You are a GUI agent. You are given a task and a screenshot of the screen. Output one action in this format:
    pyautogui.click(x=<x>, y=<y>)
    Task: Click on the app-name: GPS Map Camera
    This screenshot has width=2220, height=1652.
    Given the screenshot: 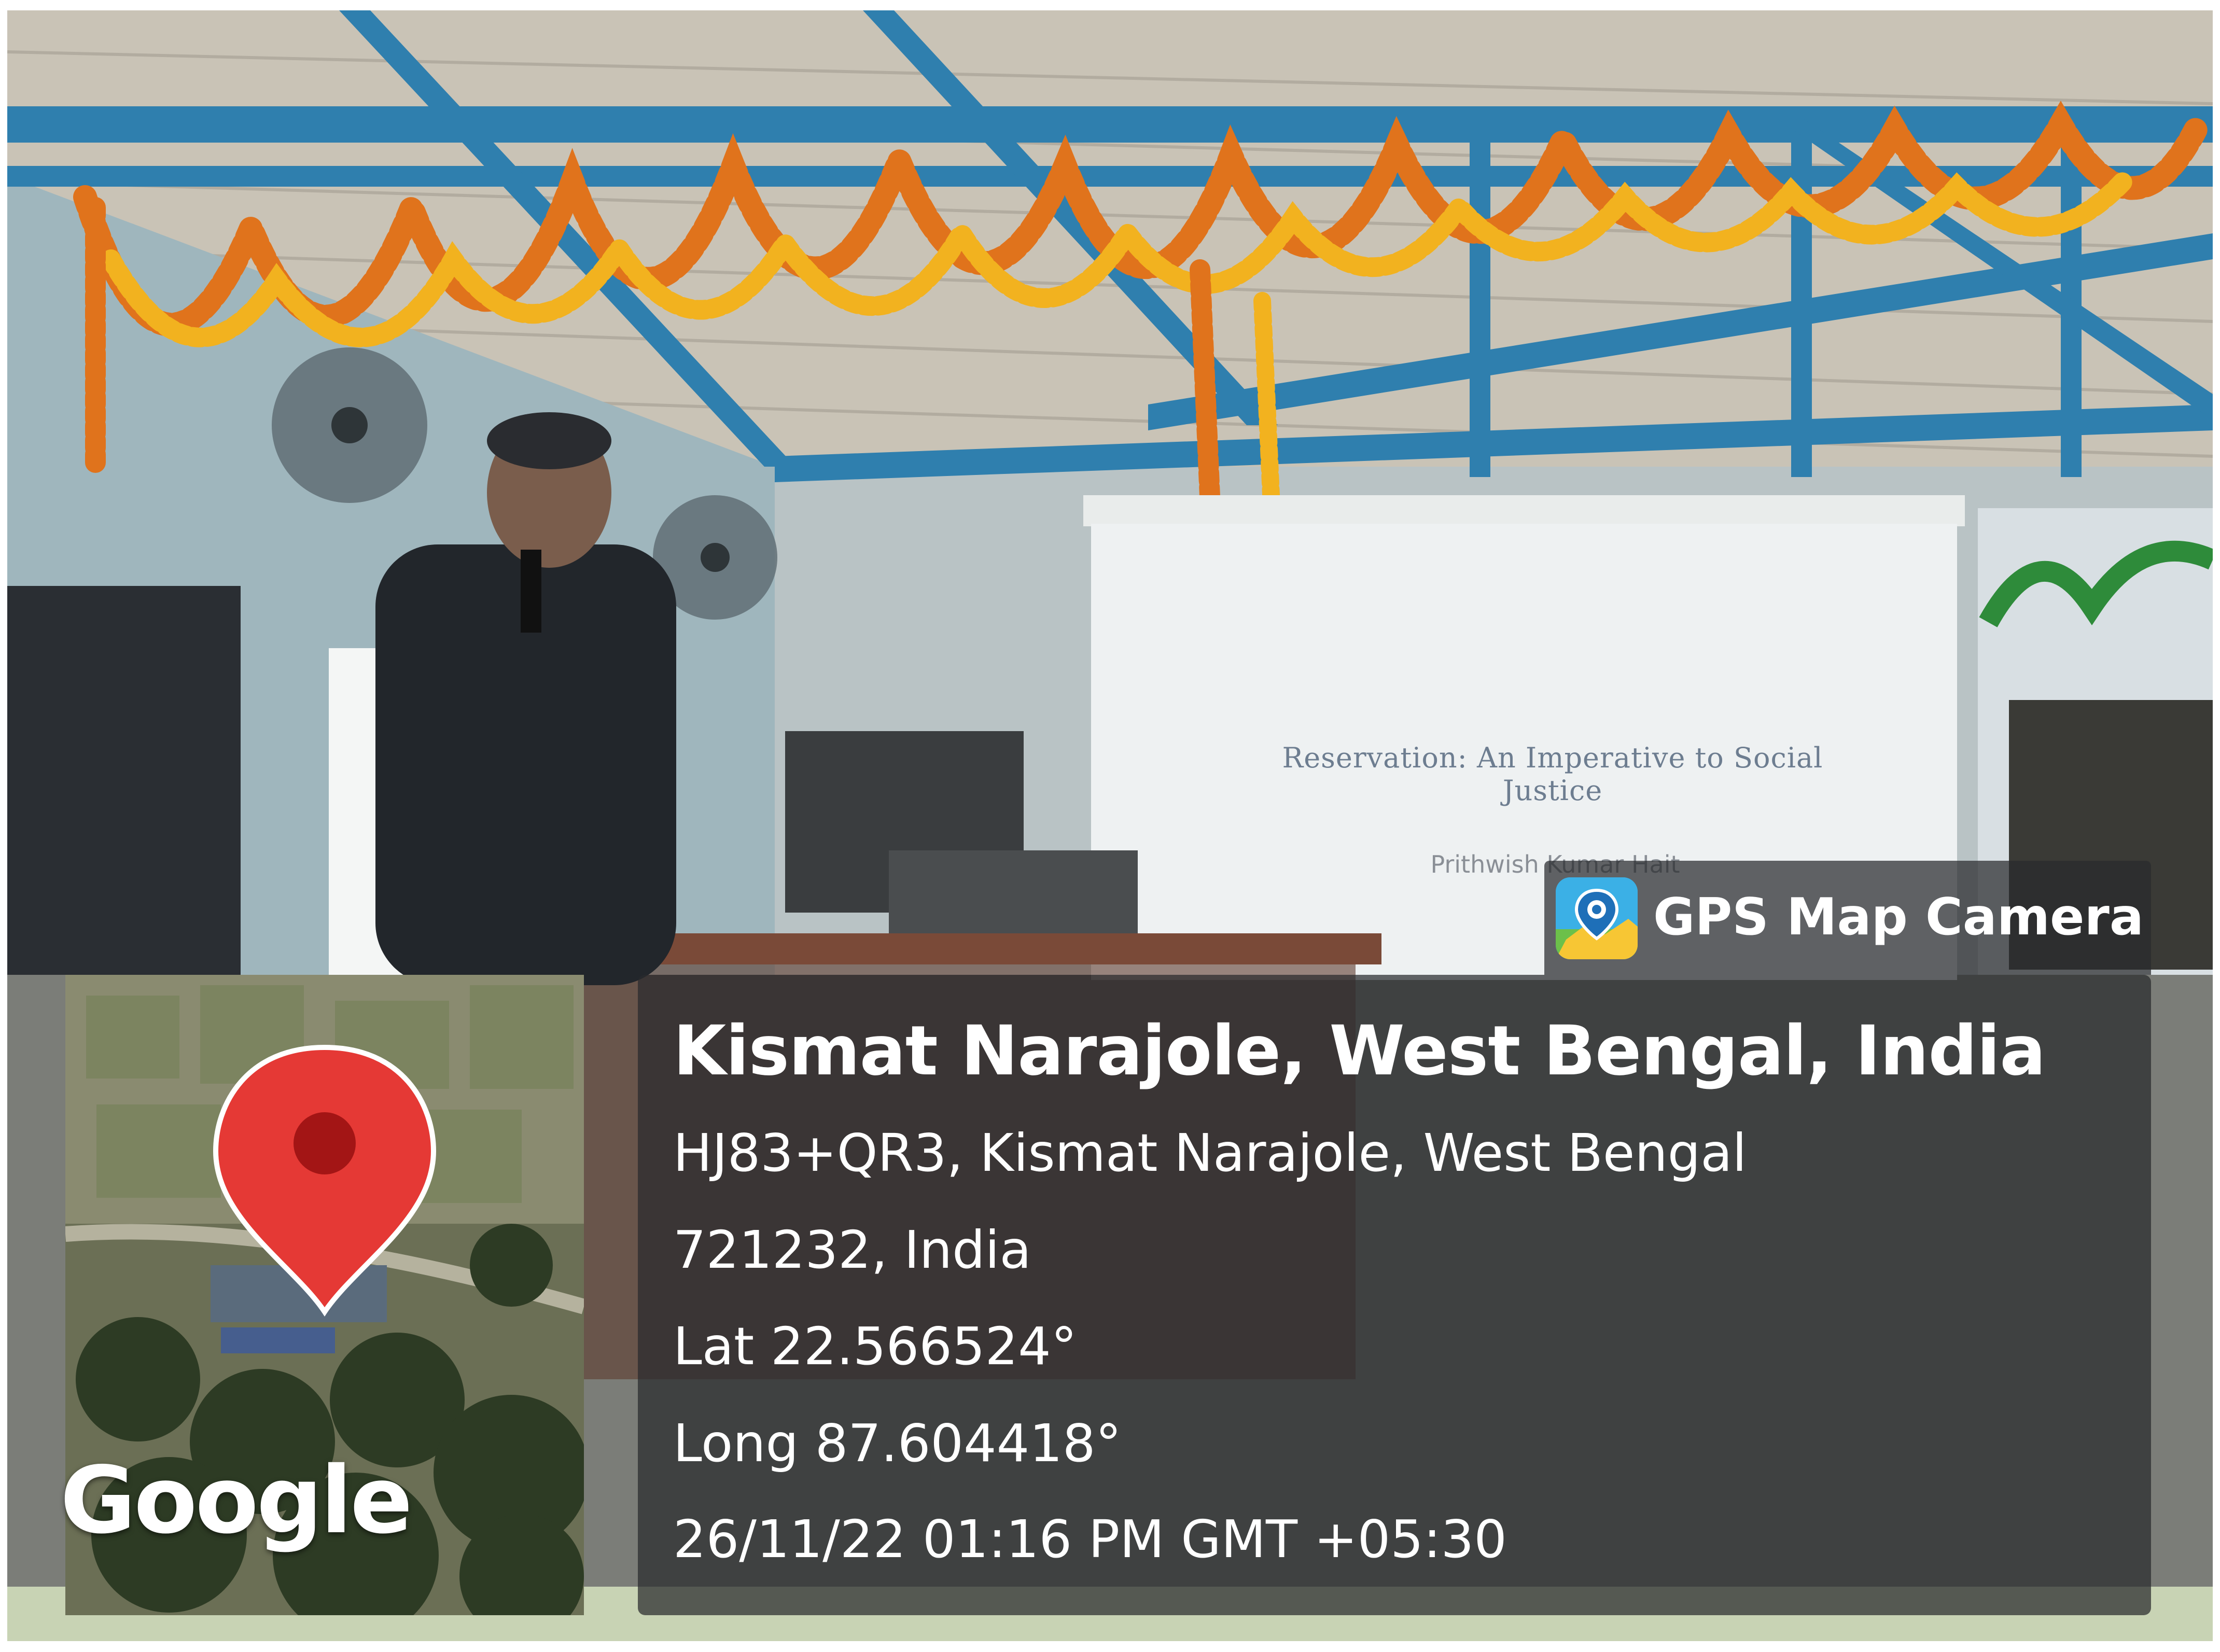 What is the action you would take?
    pyautogui.click(x=1898, y=917)
    